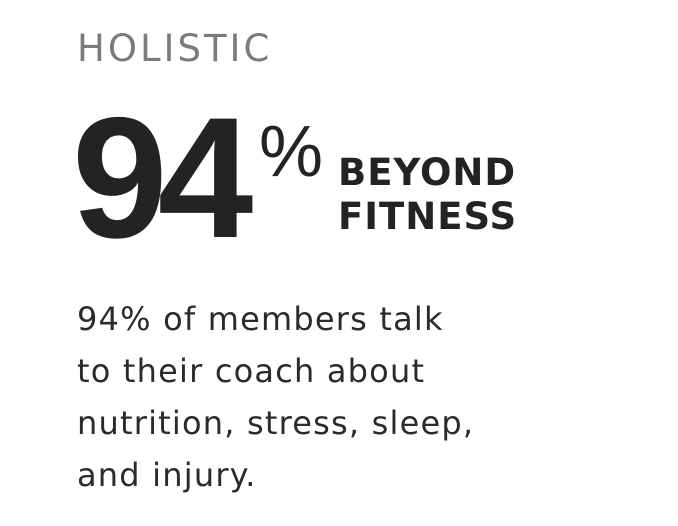 This screenshot has height=526, width=678. What do you see at coordinates (251, 371) in the screenshot?
I see `description-line-2: to their coach about` at bounding box center [251, 371].